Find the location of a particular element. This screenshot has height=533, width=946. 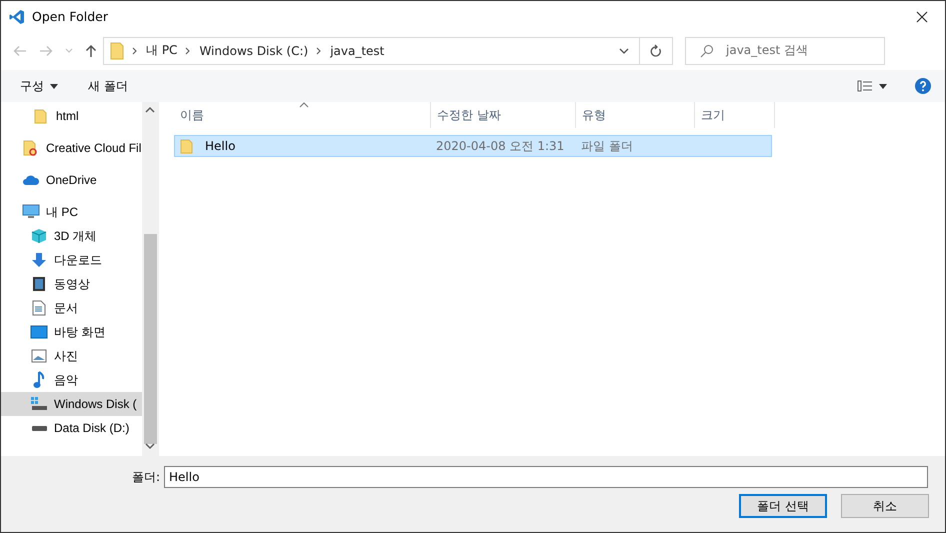

sidebar-item: OneDrive is located at coordinates (71, 180).